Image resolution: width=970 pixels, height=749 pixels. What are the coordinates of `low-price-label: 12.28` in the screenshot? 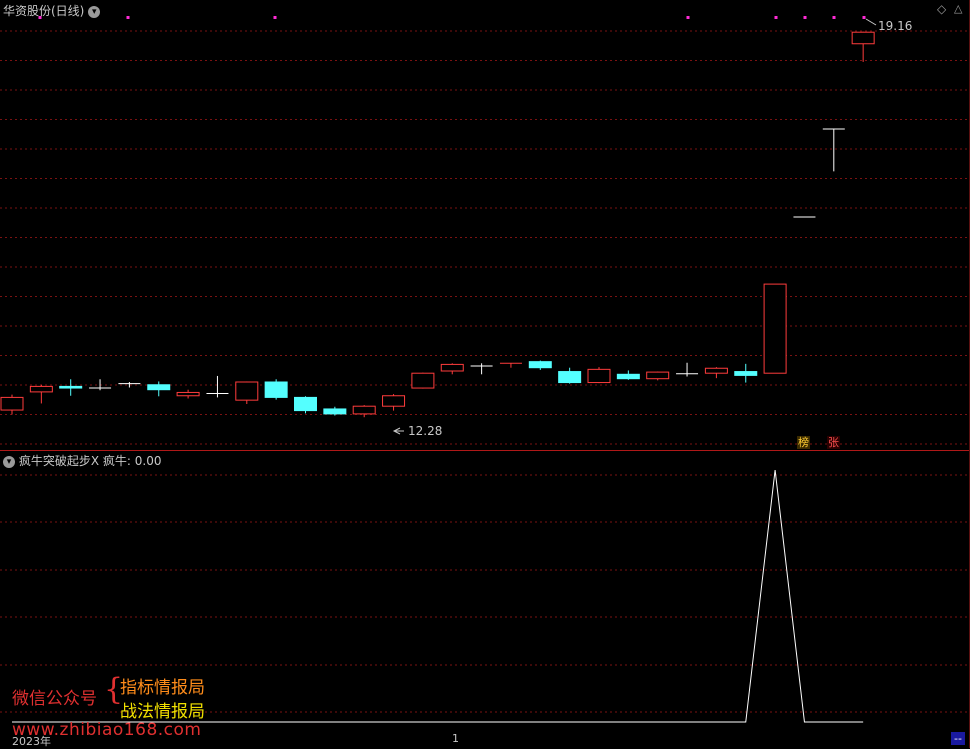 It's located at (425, 431).